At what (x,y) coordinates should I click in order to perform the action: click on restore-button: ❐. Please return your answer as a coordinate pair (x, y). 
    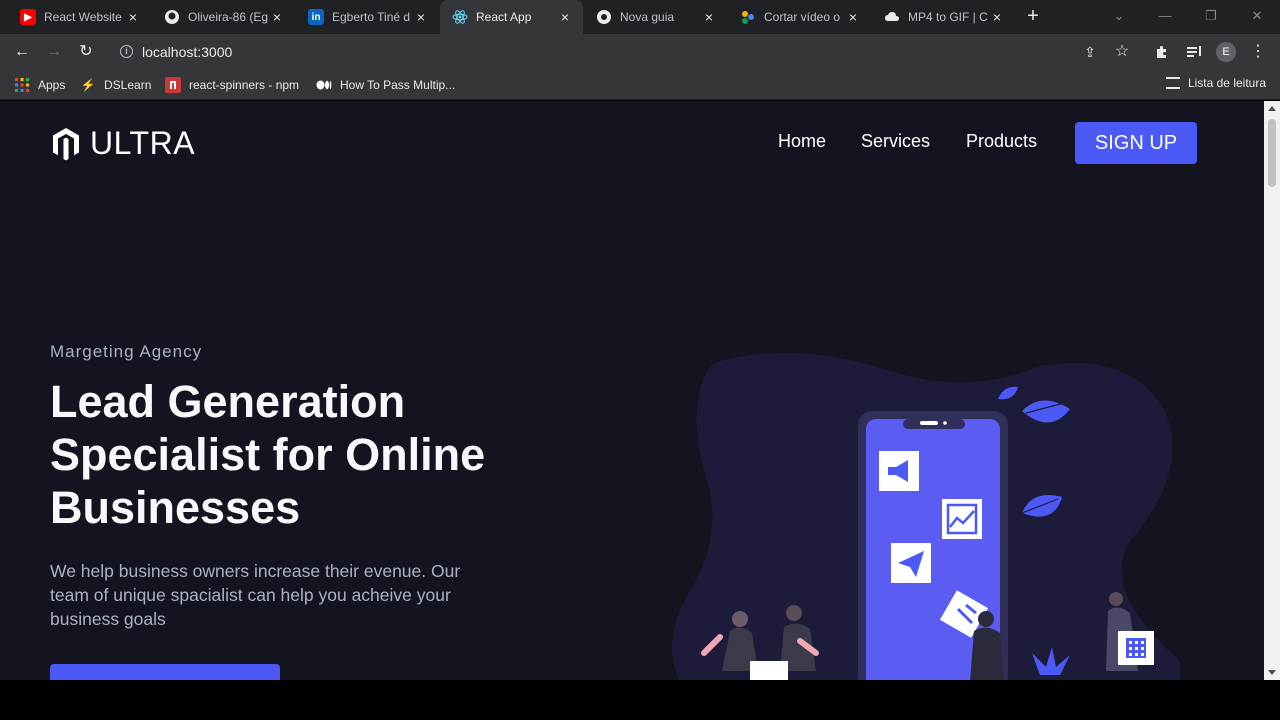
    Looking at the image, I should click on (1211, 17).